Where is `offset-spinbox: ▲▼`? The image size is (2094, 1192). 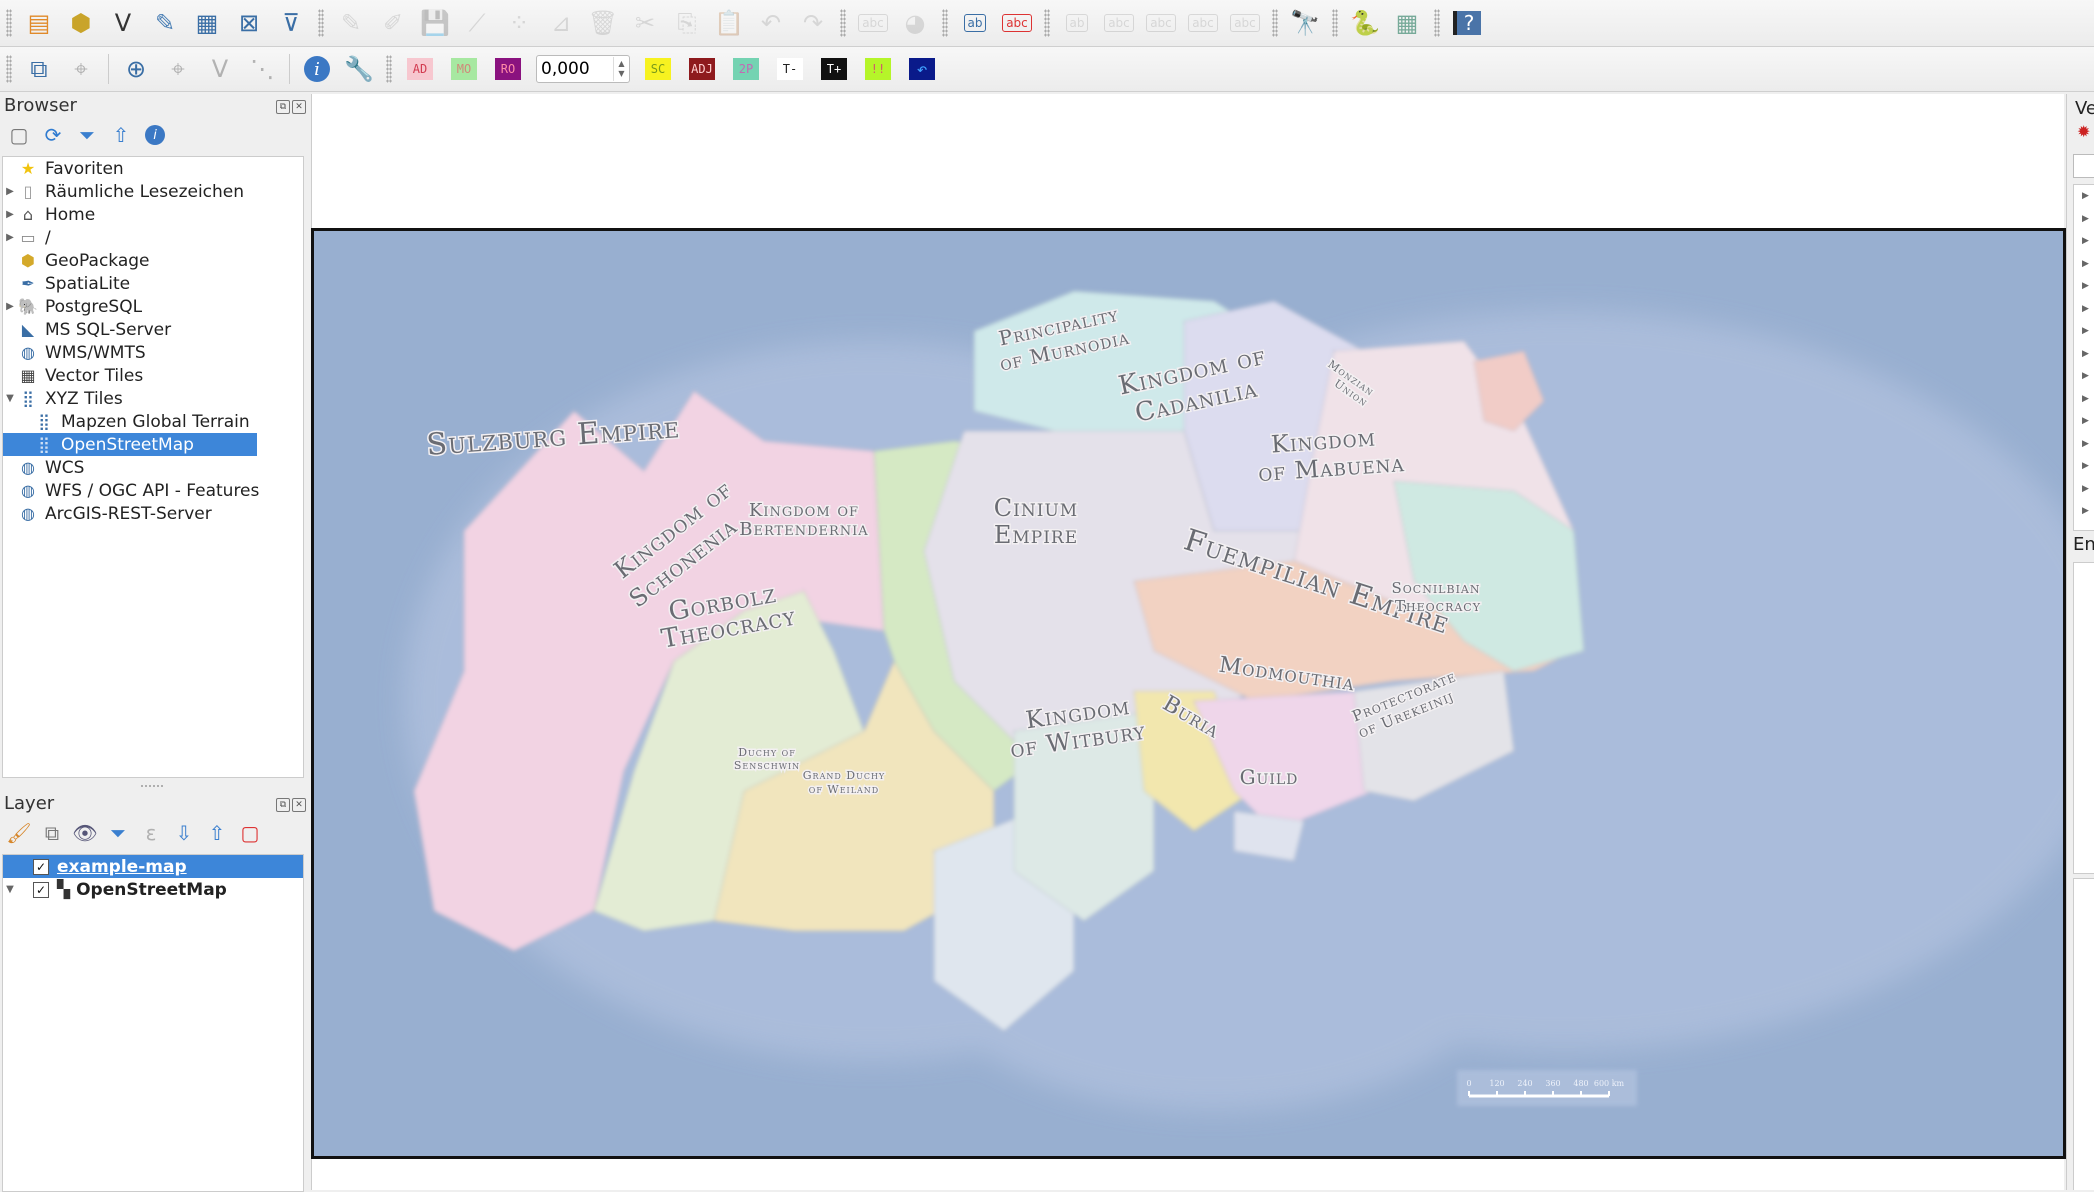 offset-spinbox: ▲▼ is located at coordinates (583, 69).